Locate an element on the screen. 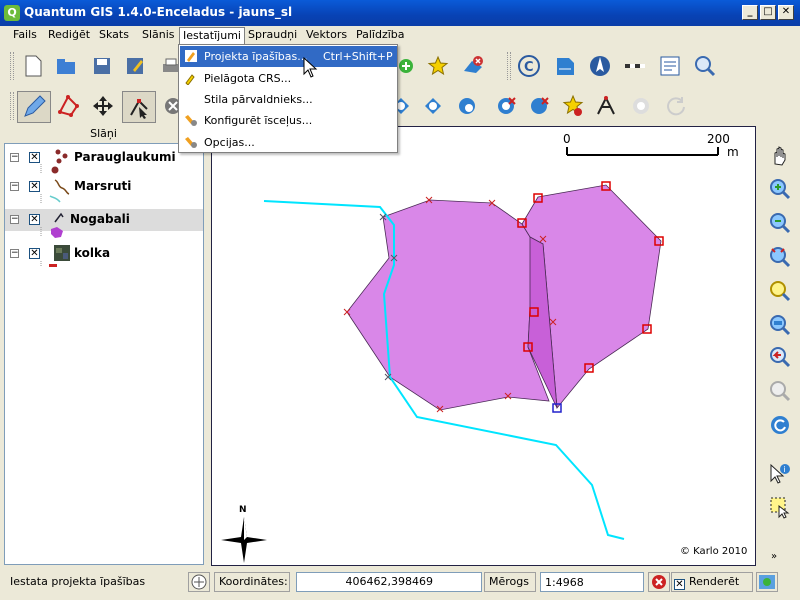 Image resolution: width=800 pixels, height=600 pixels. scale-bar-icon is located at coordinates (635, 66).